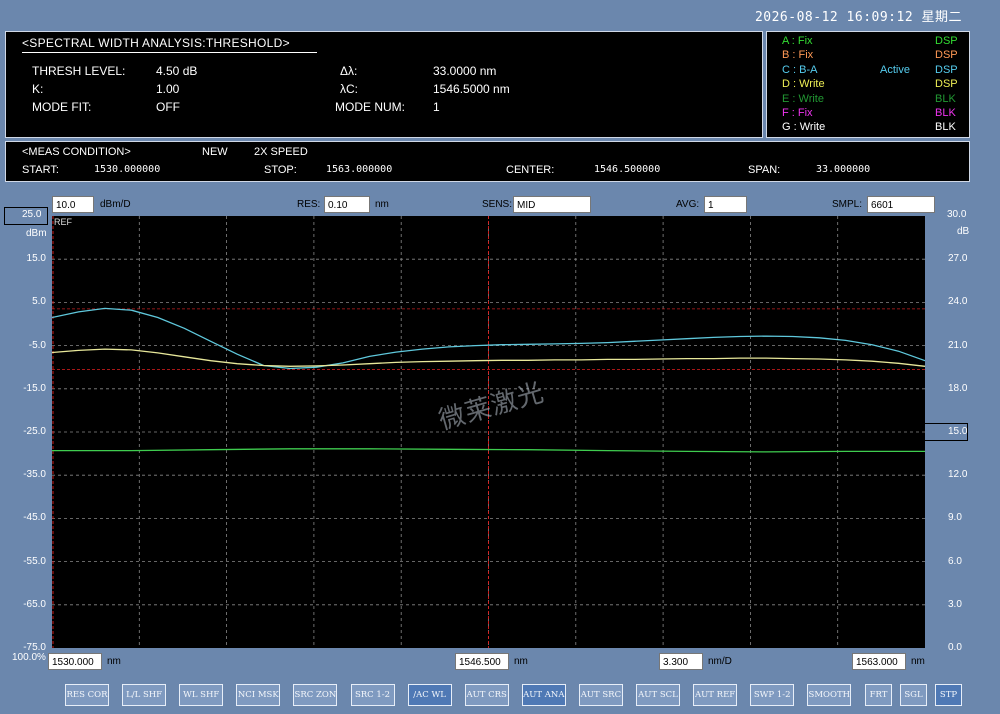 This screenshot has height=714, width=1000. I want to click on softkey-swp-1-2-button: SWP 1-2, so click(772, 695).